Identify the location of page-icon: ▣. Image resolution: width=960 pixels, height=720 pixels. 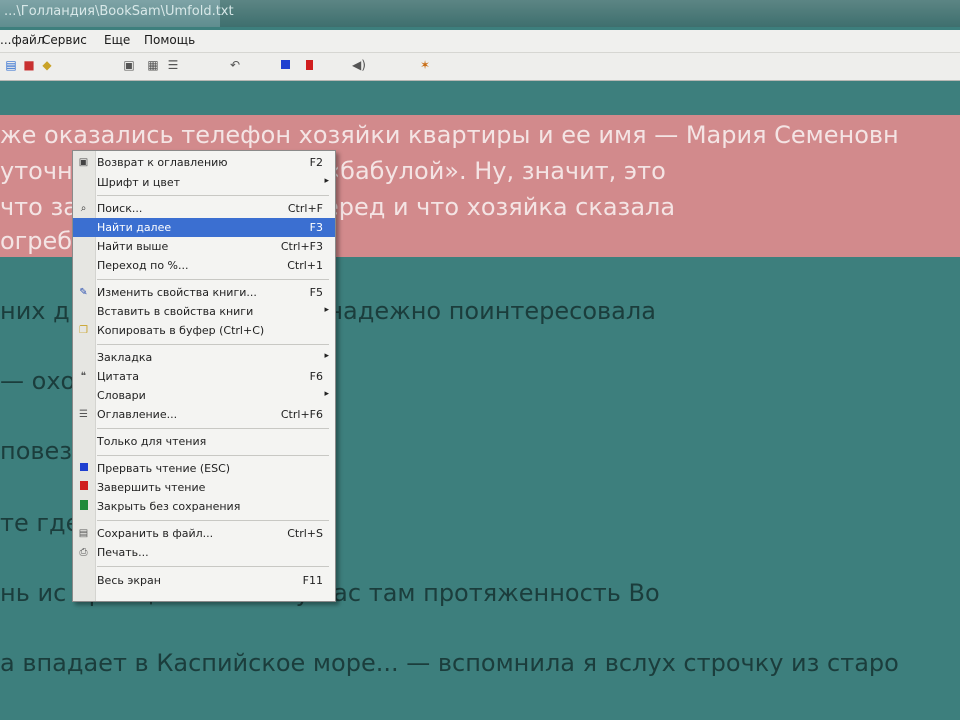
(129, 65).